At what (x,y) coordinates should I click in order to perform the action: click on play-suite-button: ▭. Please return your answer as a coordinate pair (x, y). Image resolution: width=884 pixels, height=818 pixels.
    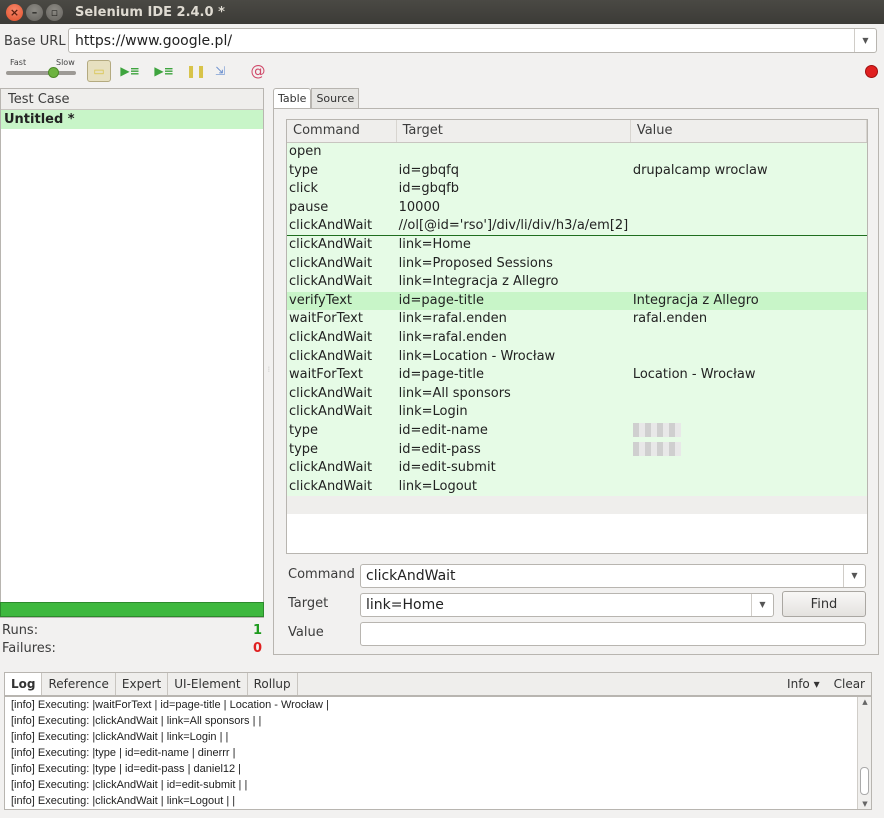
    Looking at the image, I should click on (99, 71).